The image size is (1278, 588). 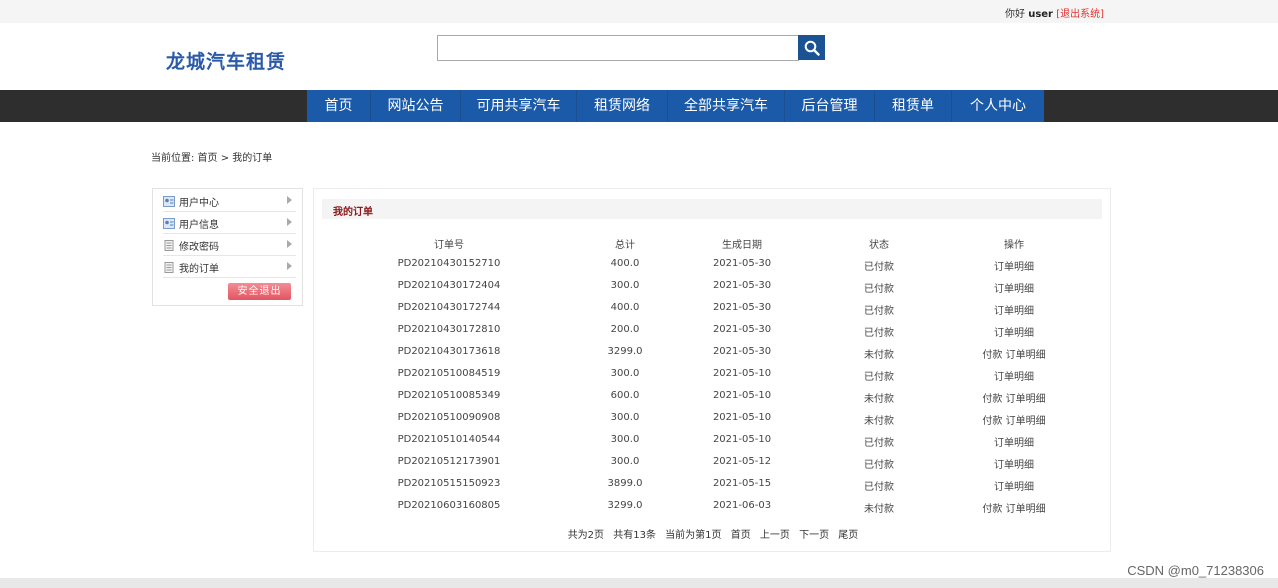 I want to click on sidebar-item-change-password: 修改密码, so click(x=229, y=245).